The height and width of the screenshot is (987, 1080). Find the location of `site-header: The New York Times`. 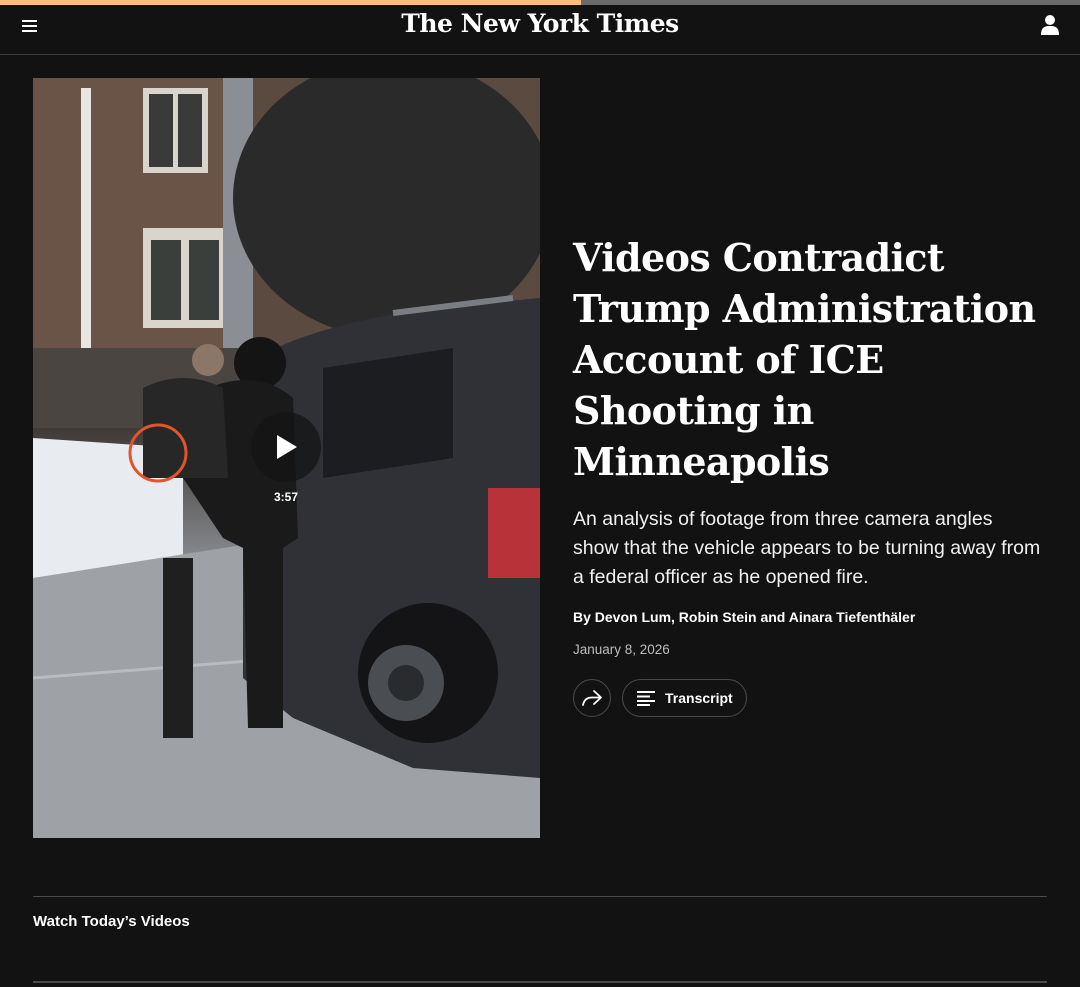

site-header: The New York Times is located at coordinates (540, 30).